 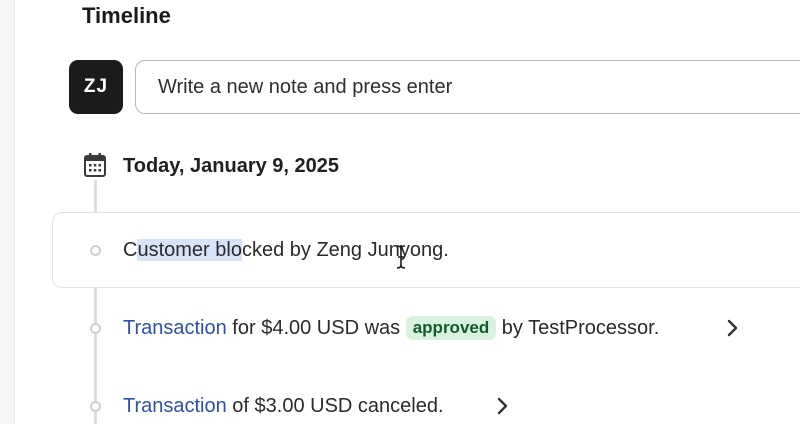 I want to click on timeline-title: Timeline, so click(x=126, y=15).